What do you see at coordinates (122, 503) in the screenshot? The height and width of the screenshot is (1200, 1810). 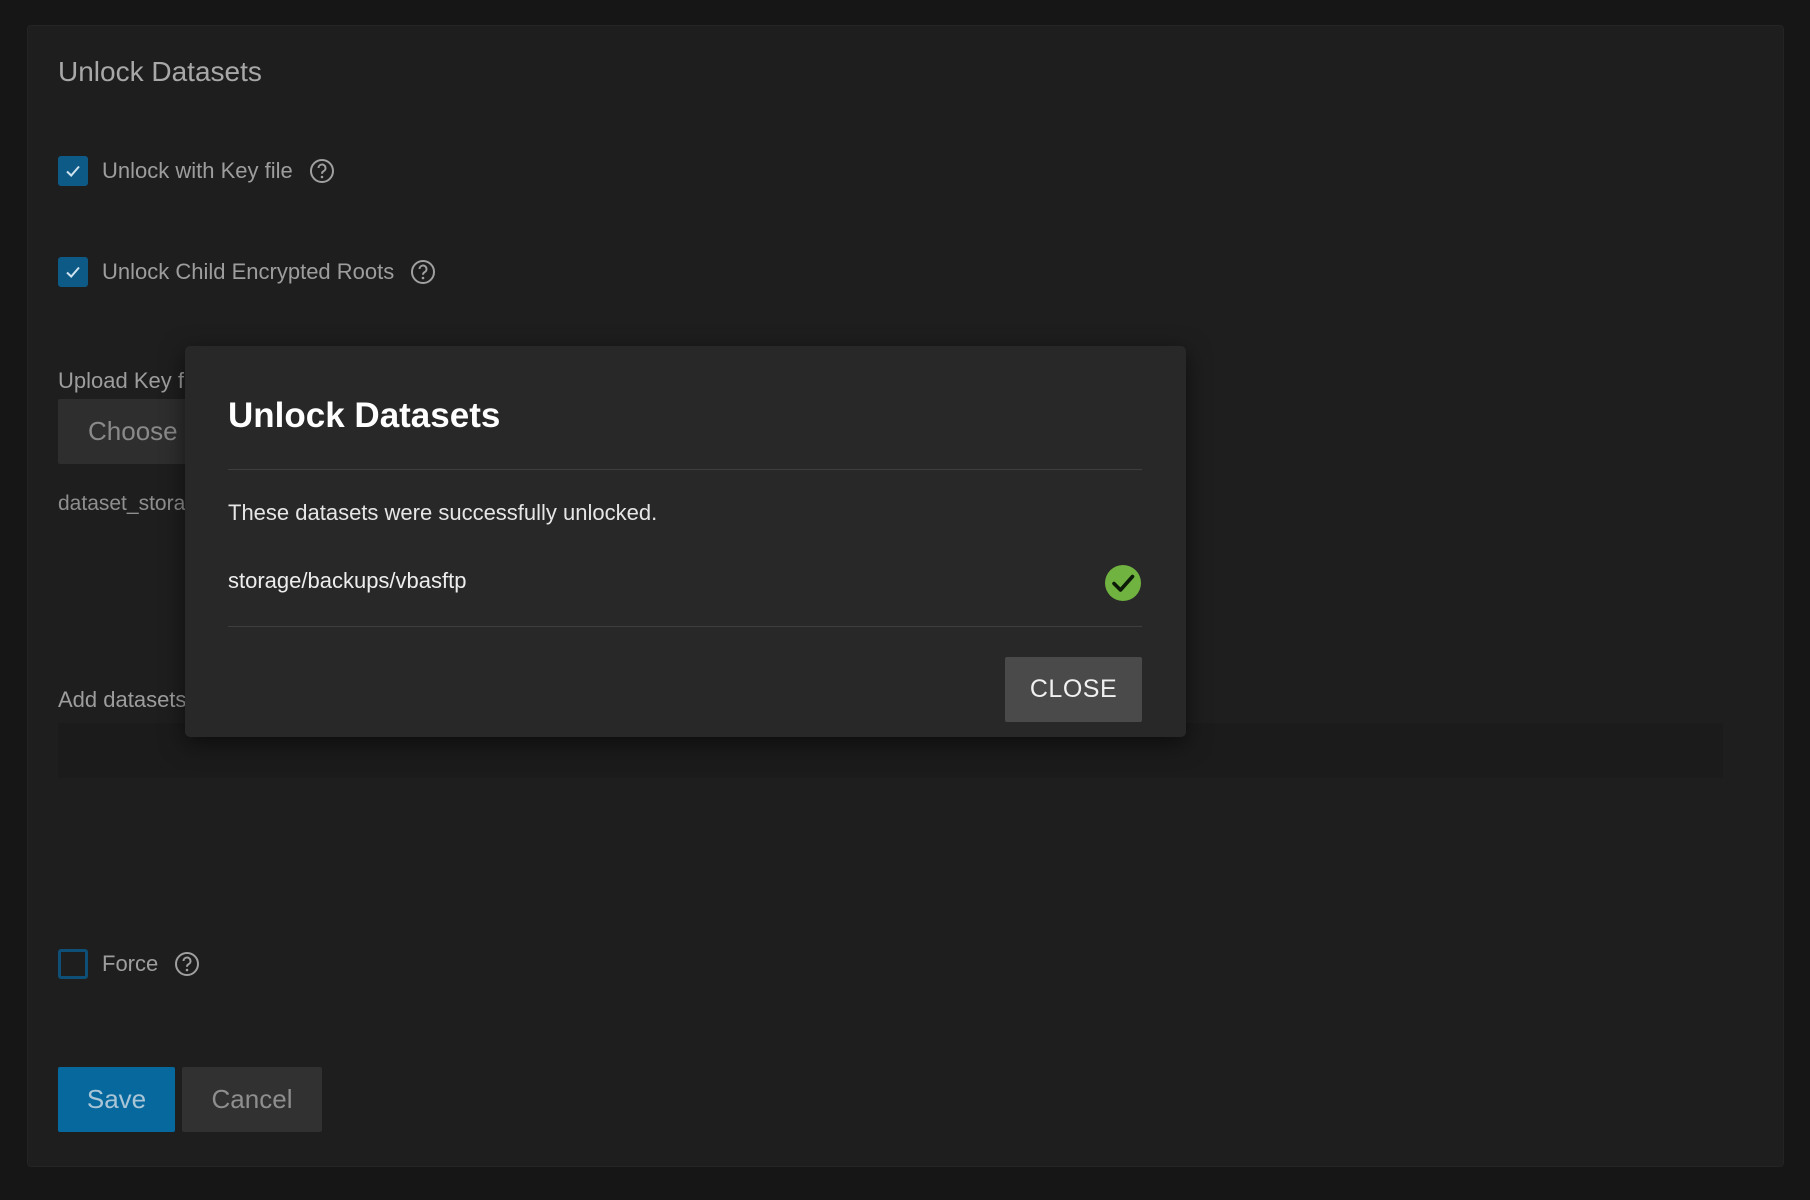 I see `selected-filename: dataset_stora` at bounding box center [122, 503].